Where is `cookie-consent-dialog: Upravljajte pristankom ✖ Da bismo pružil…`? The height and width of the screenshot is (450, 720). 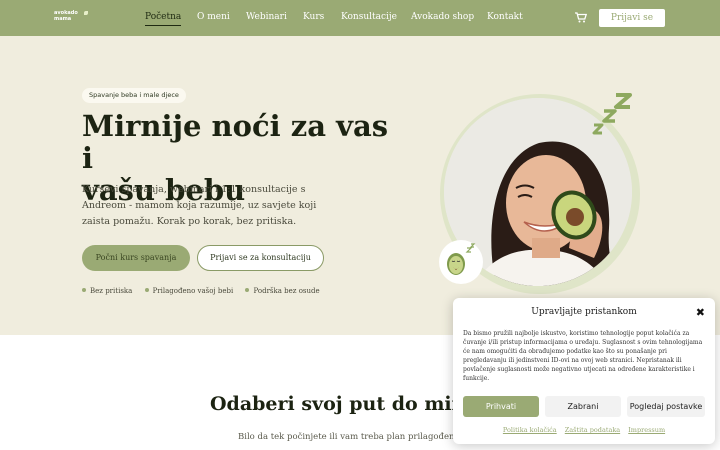 cookie-consent-dialog: Upravljajte pristankom ✖ Da bismo pružil… is located at coordinates (584, 371).